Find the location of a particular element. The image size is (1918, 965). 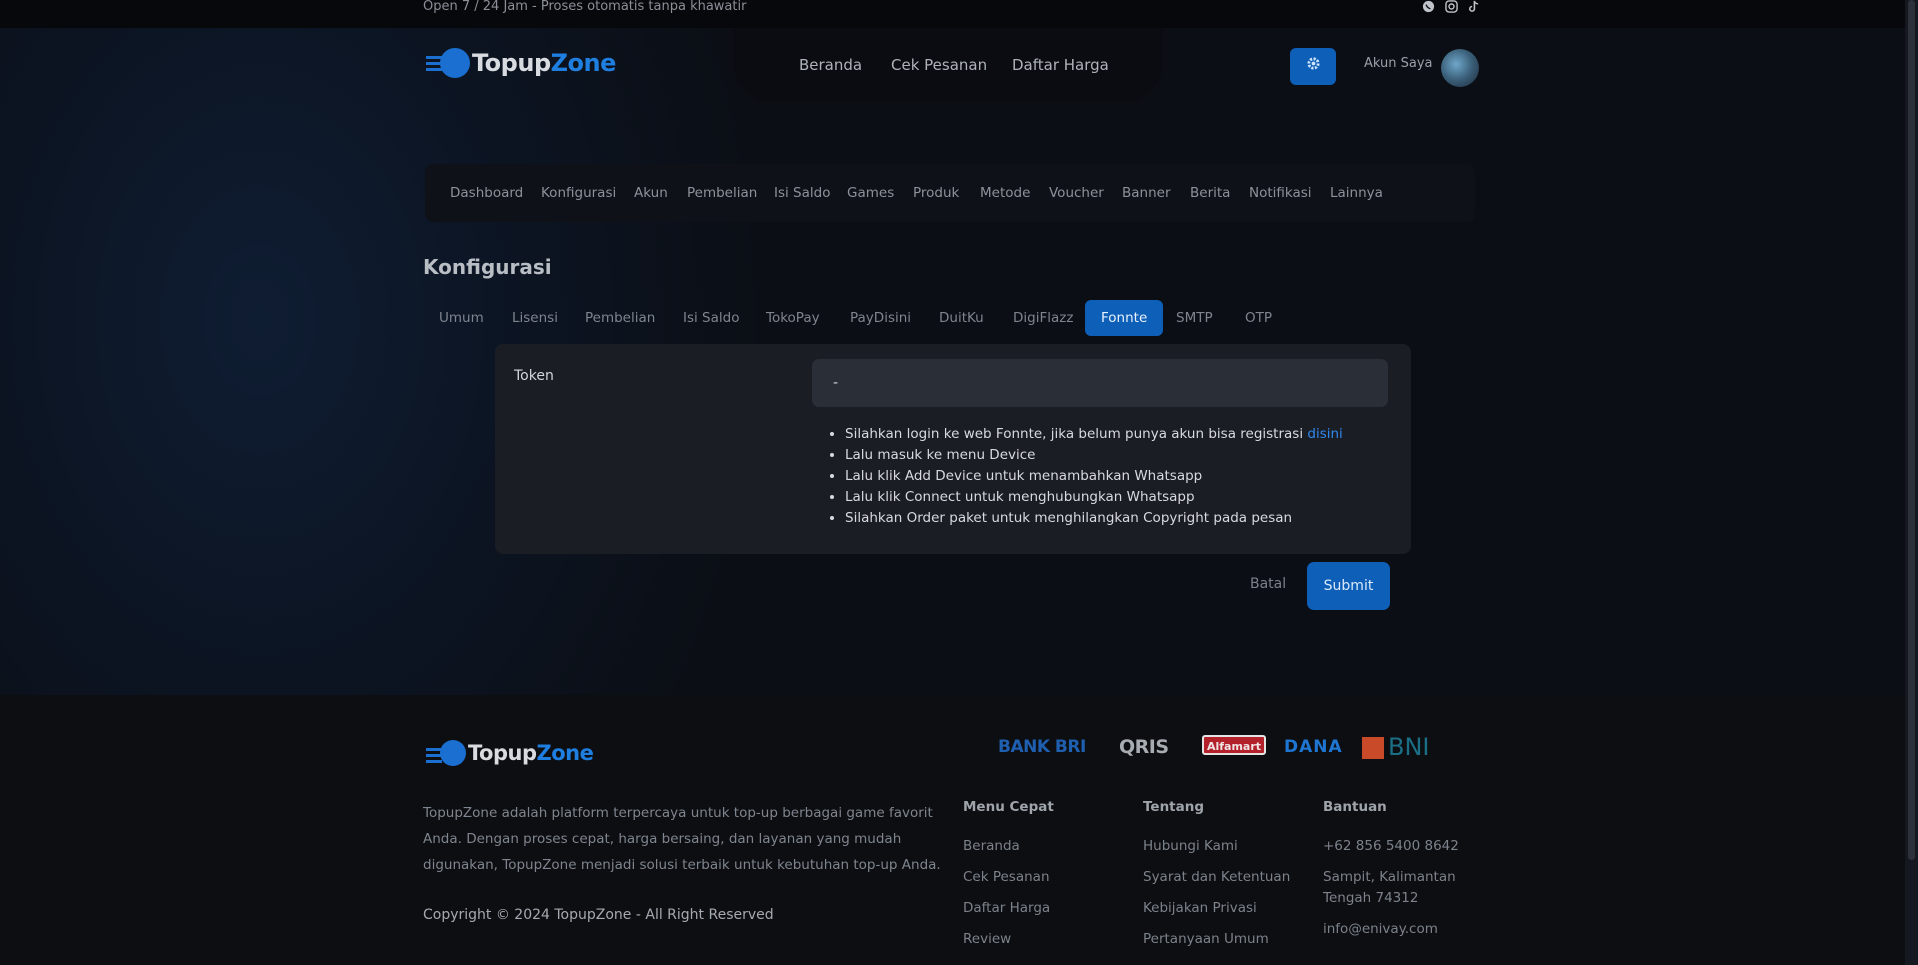

tiktok-icon is located at coordinates (1473, 7).